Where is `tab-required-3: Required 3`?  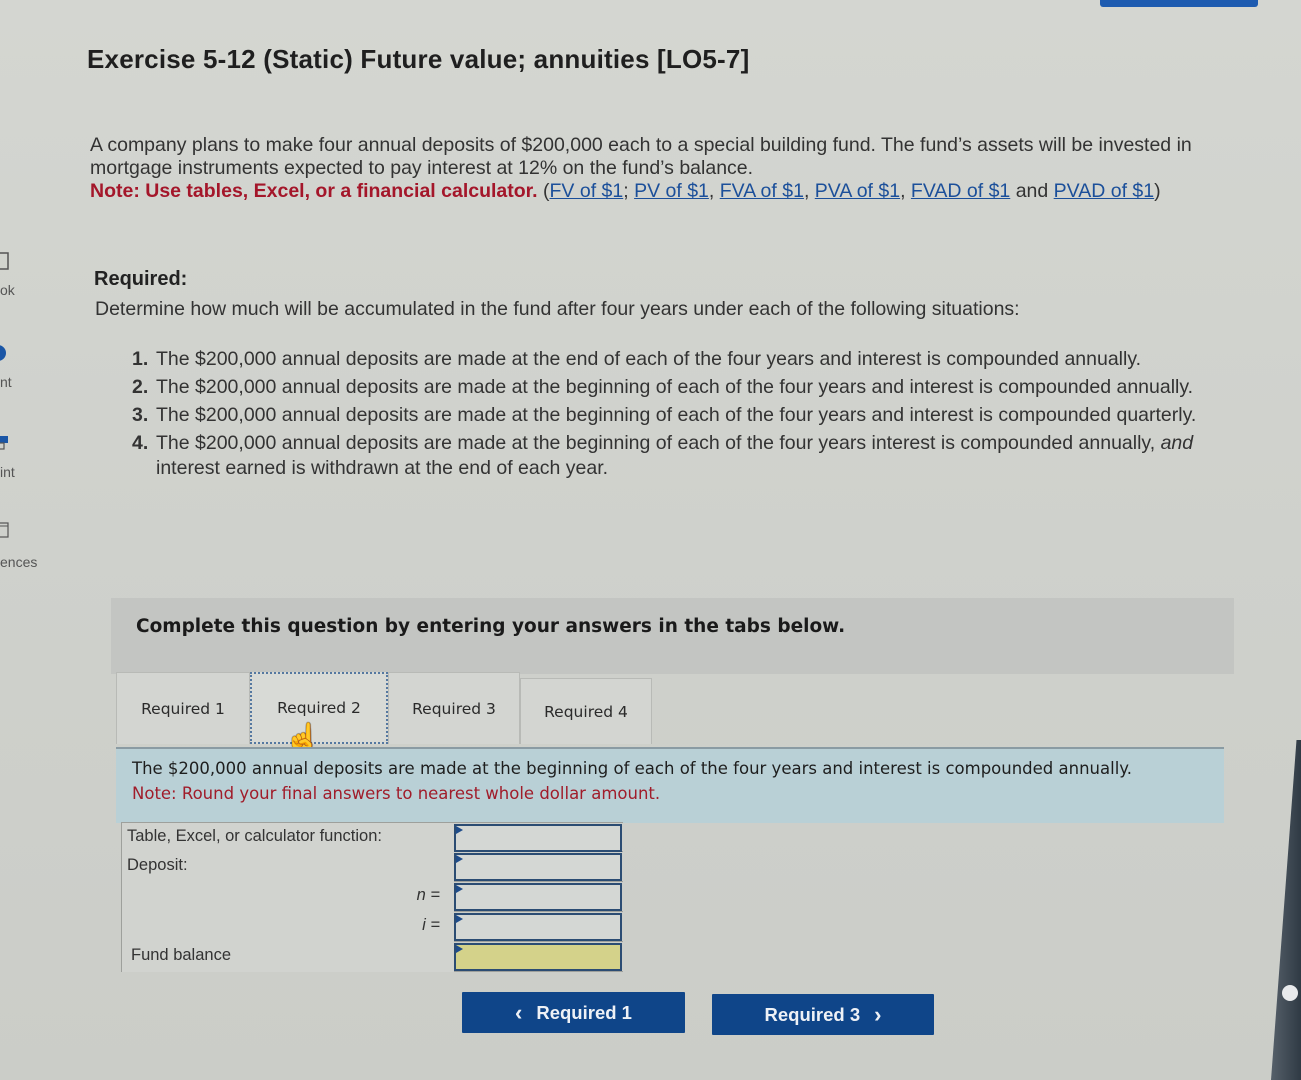 tab-required-3: Required 3 is located at coordinates (454, 708).